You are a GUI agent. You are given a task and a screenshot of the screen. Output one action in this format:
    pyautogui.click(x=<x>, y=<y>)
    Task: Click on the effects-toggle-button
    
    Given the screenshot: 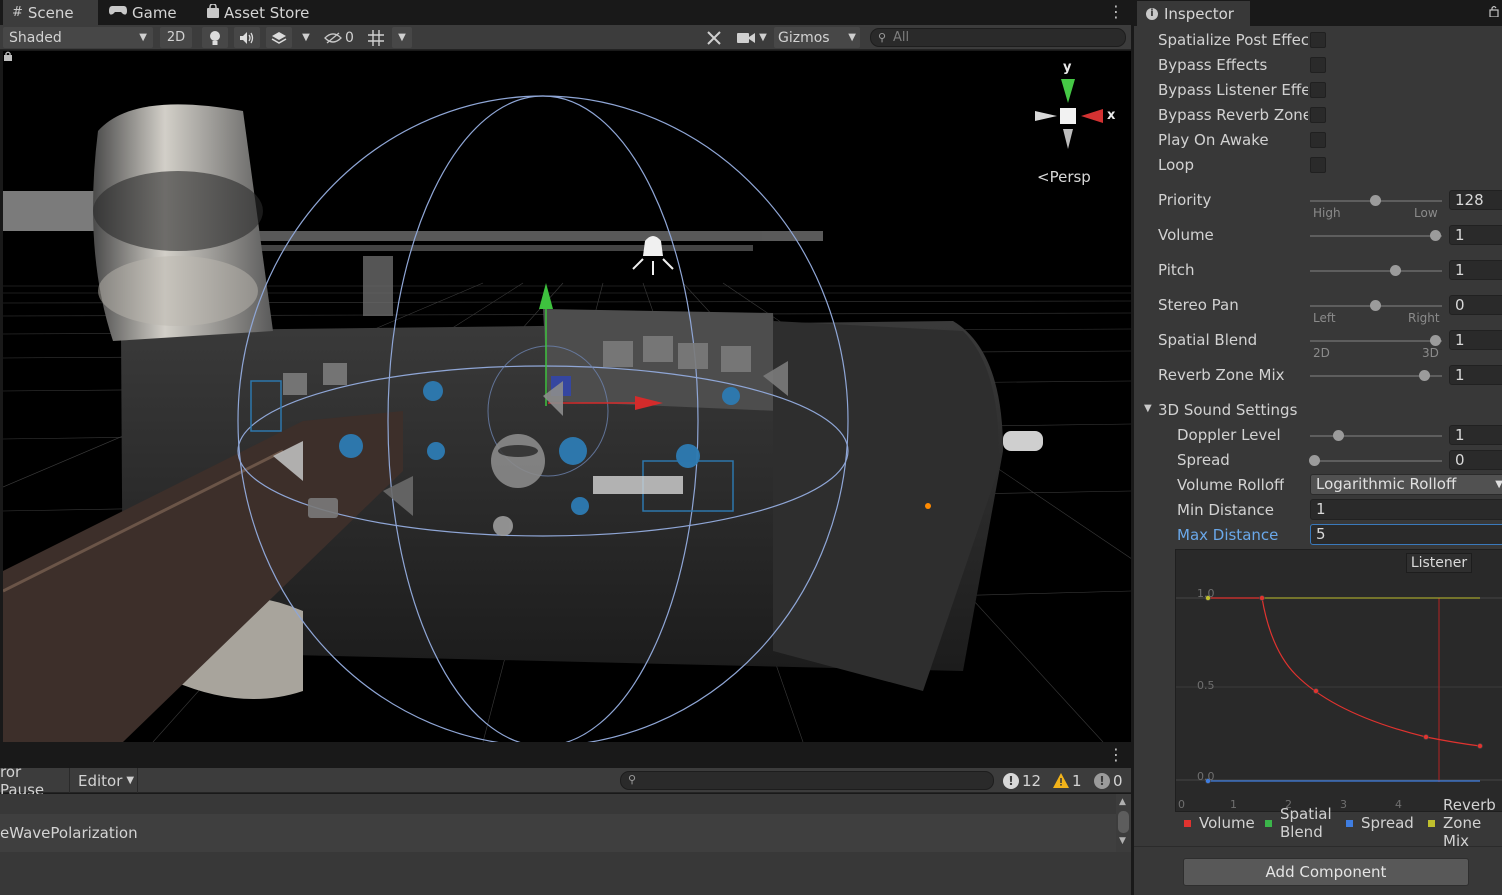 What is the action you would take?
    pyautogui.click(x=279, y=37)
    